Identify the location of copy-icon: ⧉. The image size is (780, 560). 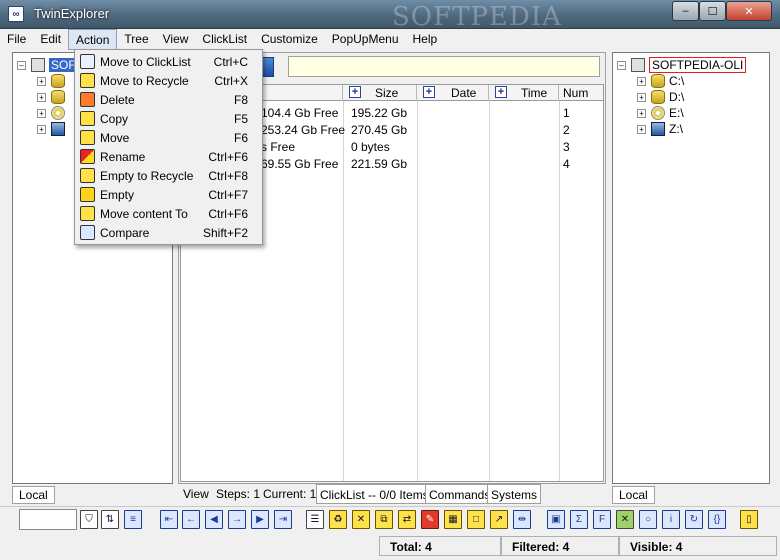
(384, 519).